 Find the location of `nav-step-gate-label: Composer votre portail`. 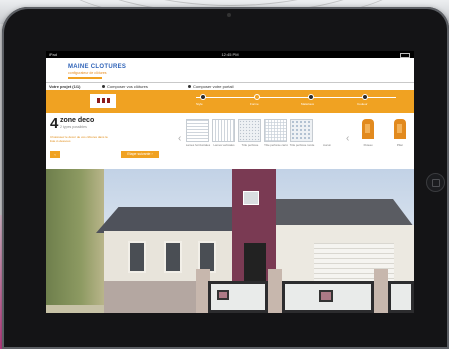

nav-step-gate-label: Composer votre portail is located at coordinates (213, 86).